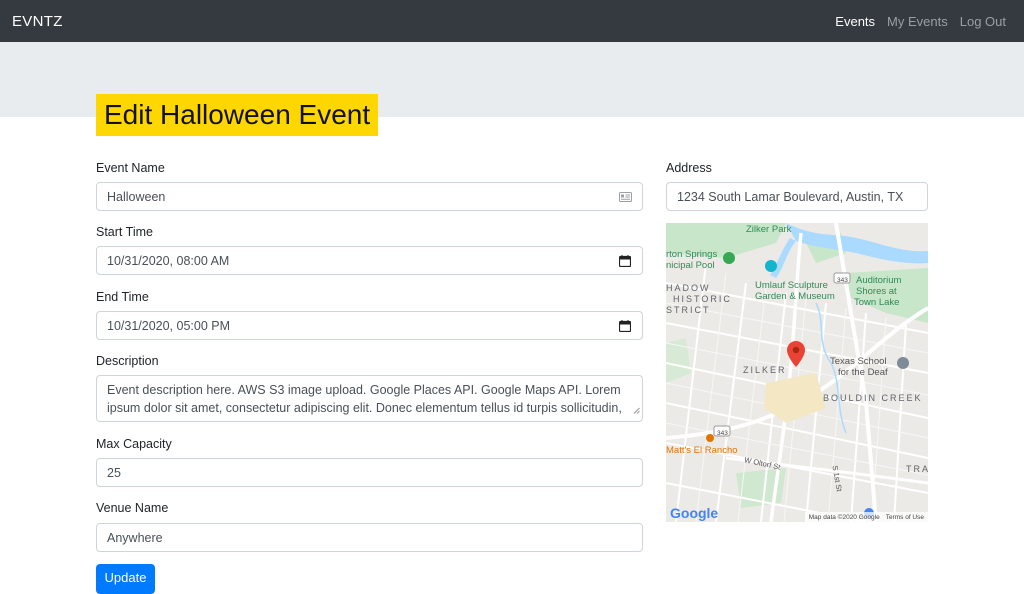 The height and width of the screenshot is (594, 1024). What do you see at coordinates (369, 537) in the screenshot?
I see `venue-name-field: Anywhere` at bounding box center [369, 537].